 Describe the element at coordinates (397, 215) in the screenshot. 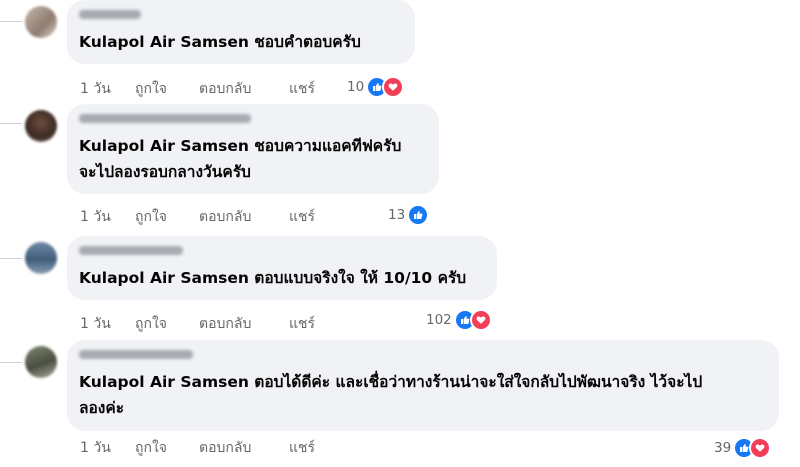

I see `reaction-count: 13` at that location.